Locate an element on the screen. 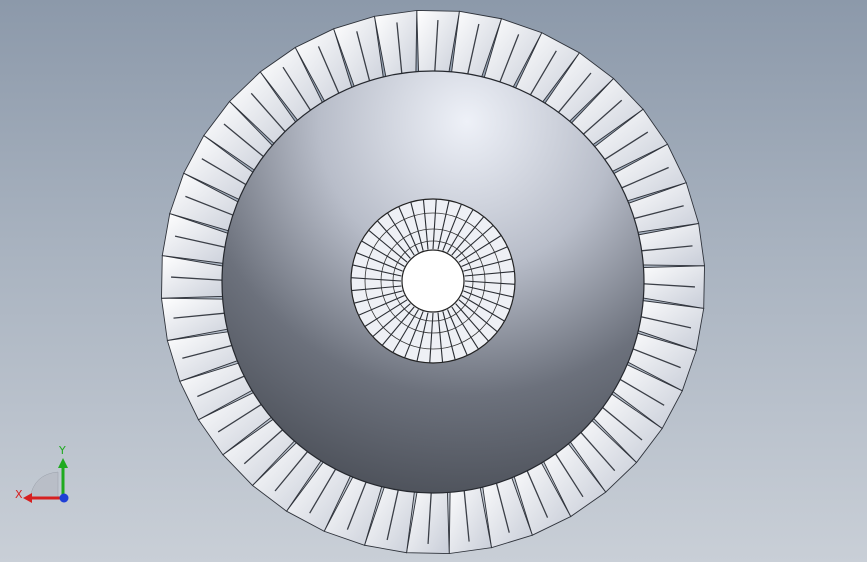  coordinate-triad: Y X is located at coordinates (42, 473).